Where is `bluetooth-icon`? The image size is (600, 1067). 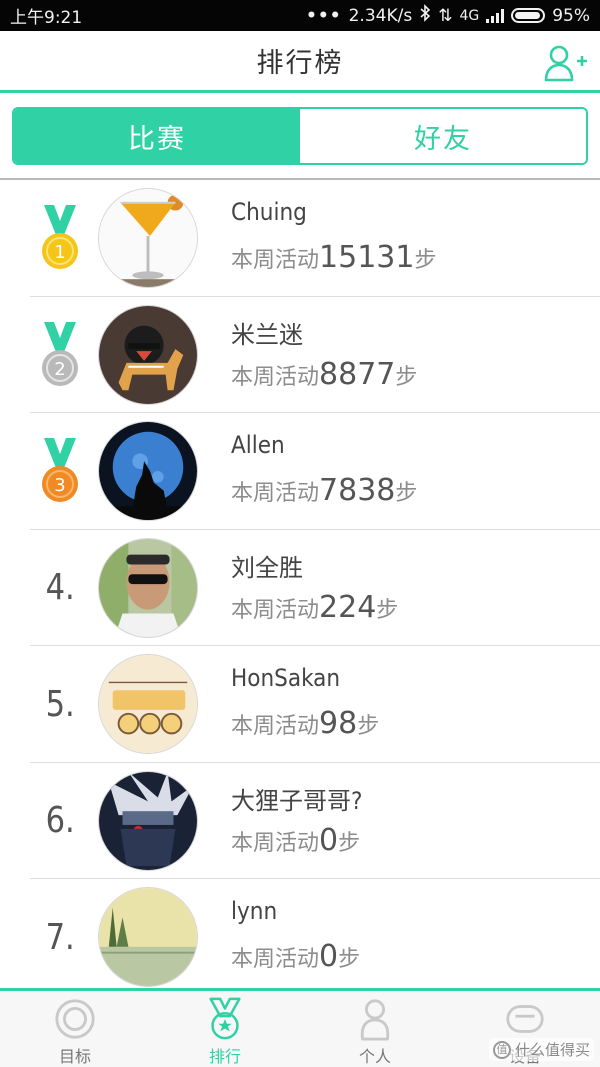
bluetooth-icon is located at coordinates (425, 15).